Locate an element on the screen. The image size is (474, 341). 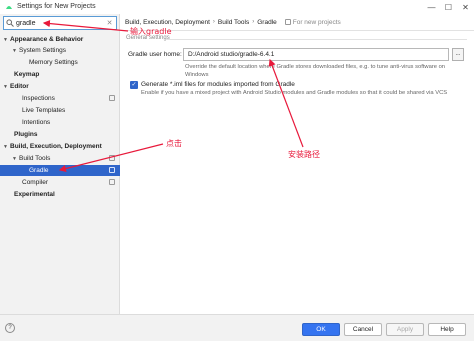
sidebar-item-label: Appearance & Behavior is located at coordinates (47, 39).